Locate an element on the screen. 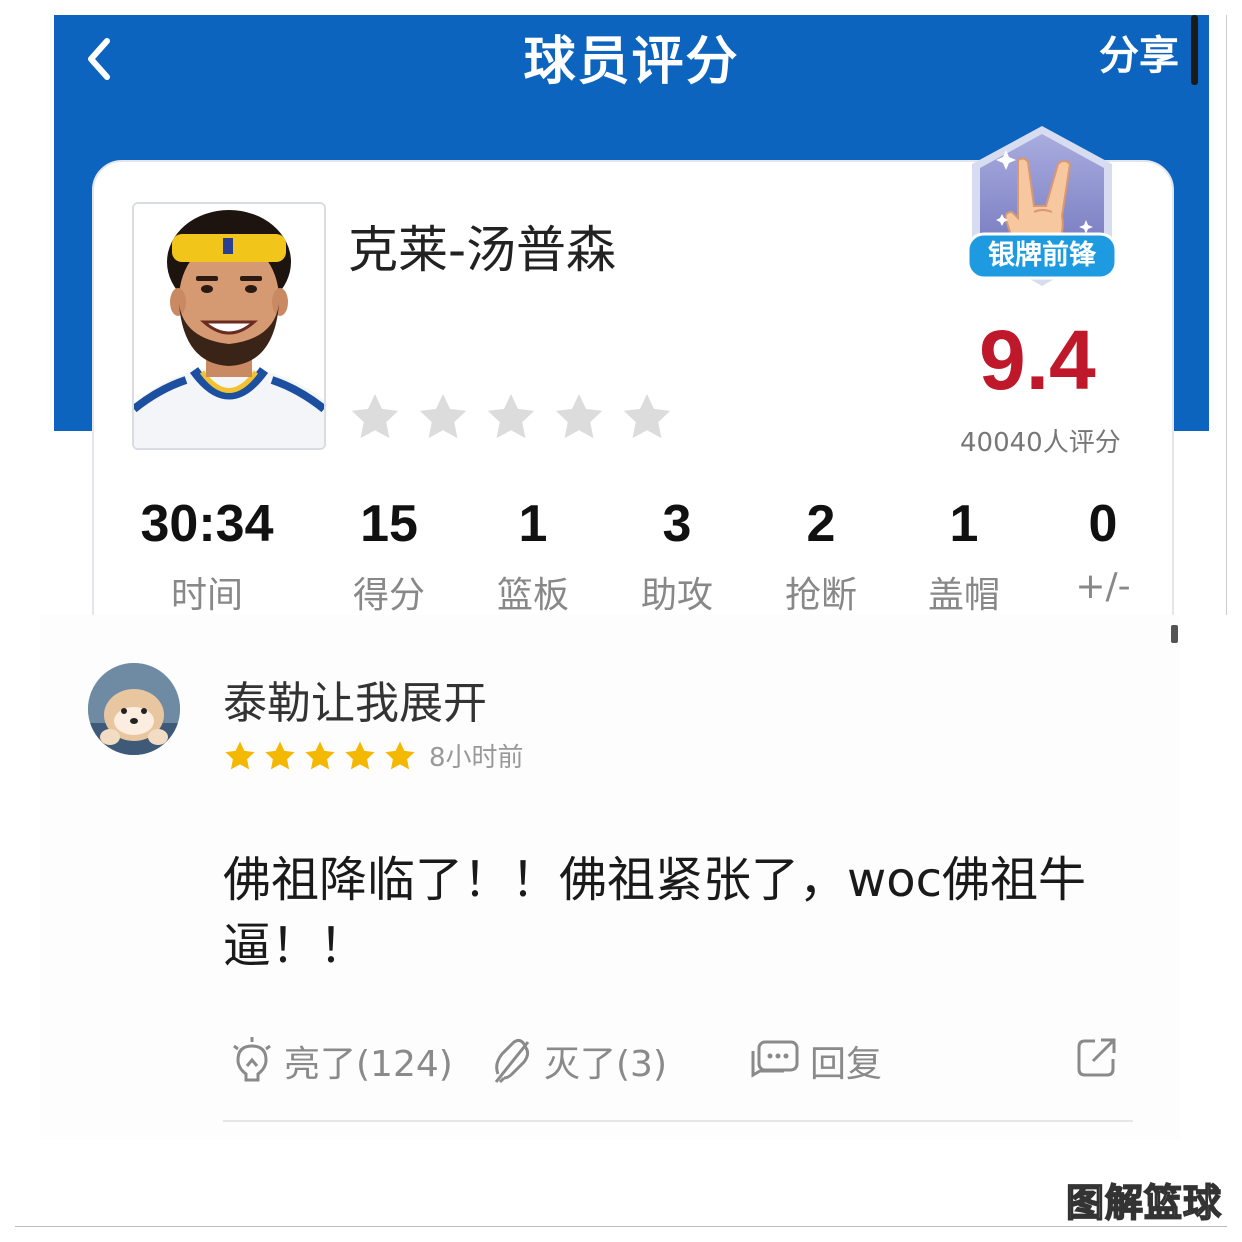 The width and height of the screenshot is (1242, 1242). stat-steals: 2 抢断 is located at coordinates (821, 554).